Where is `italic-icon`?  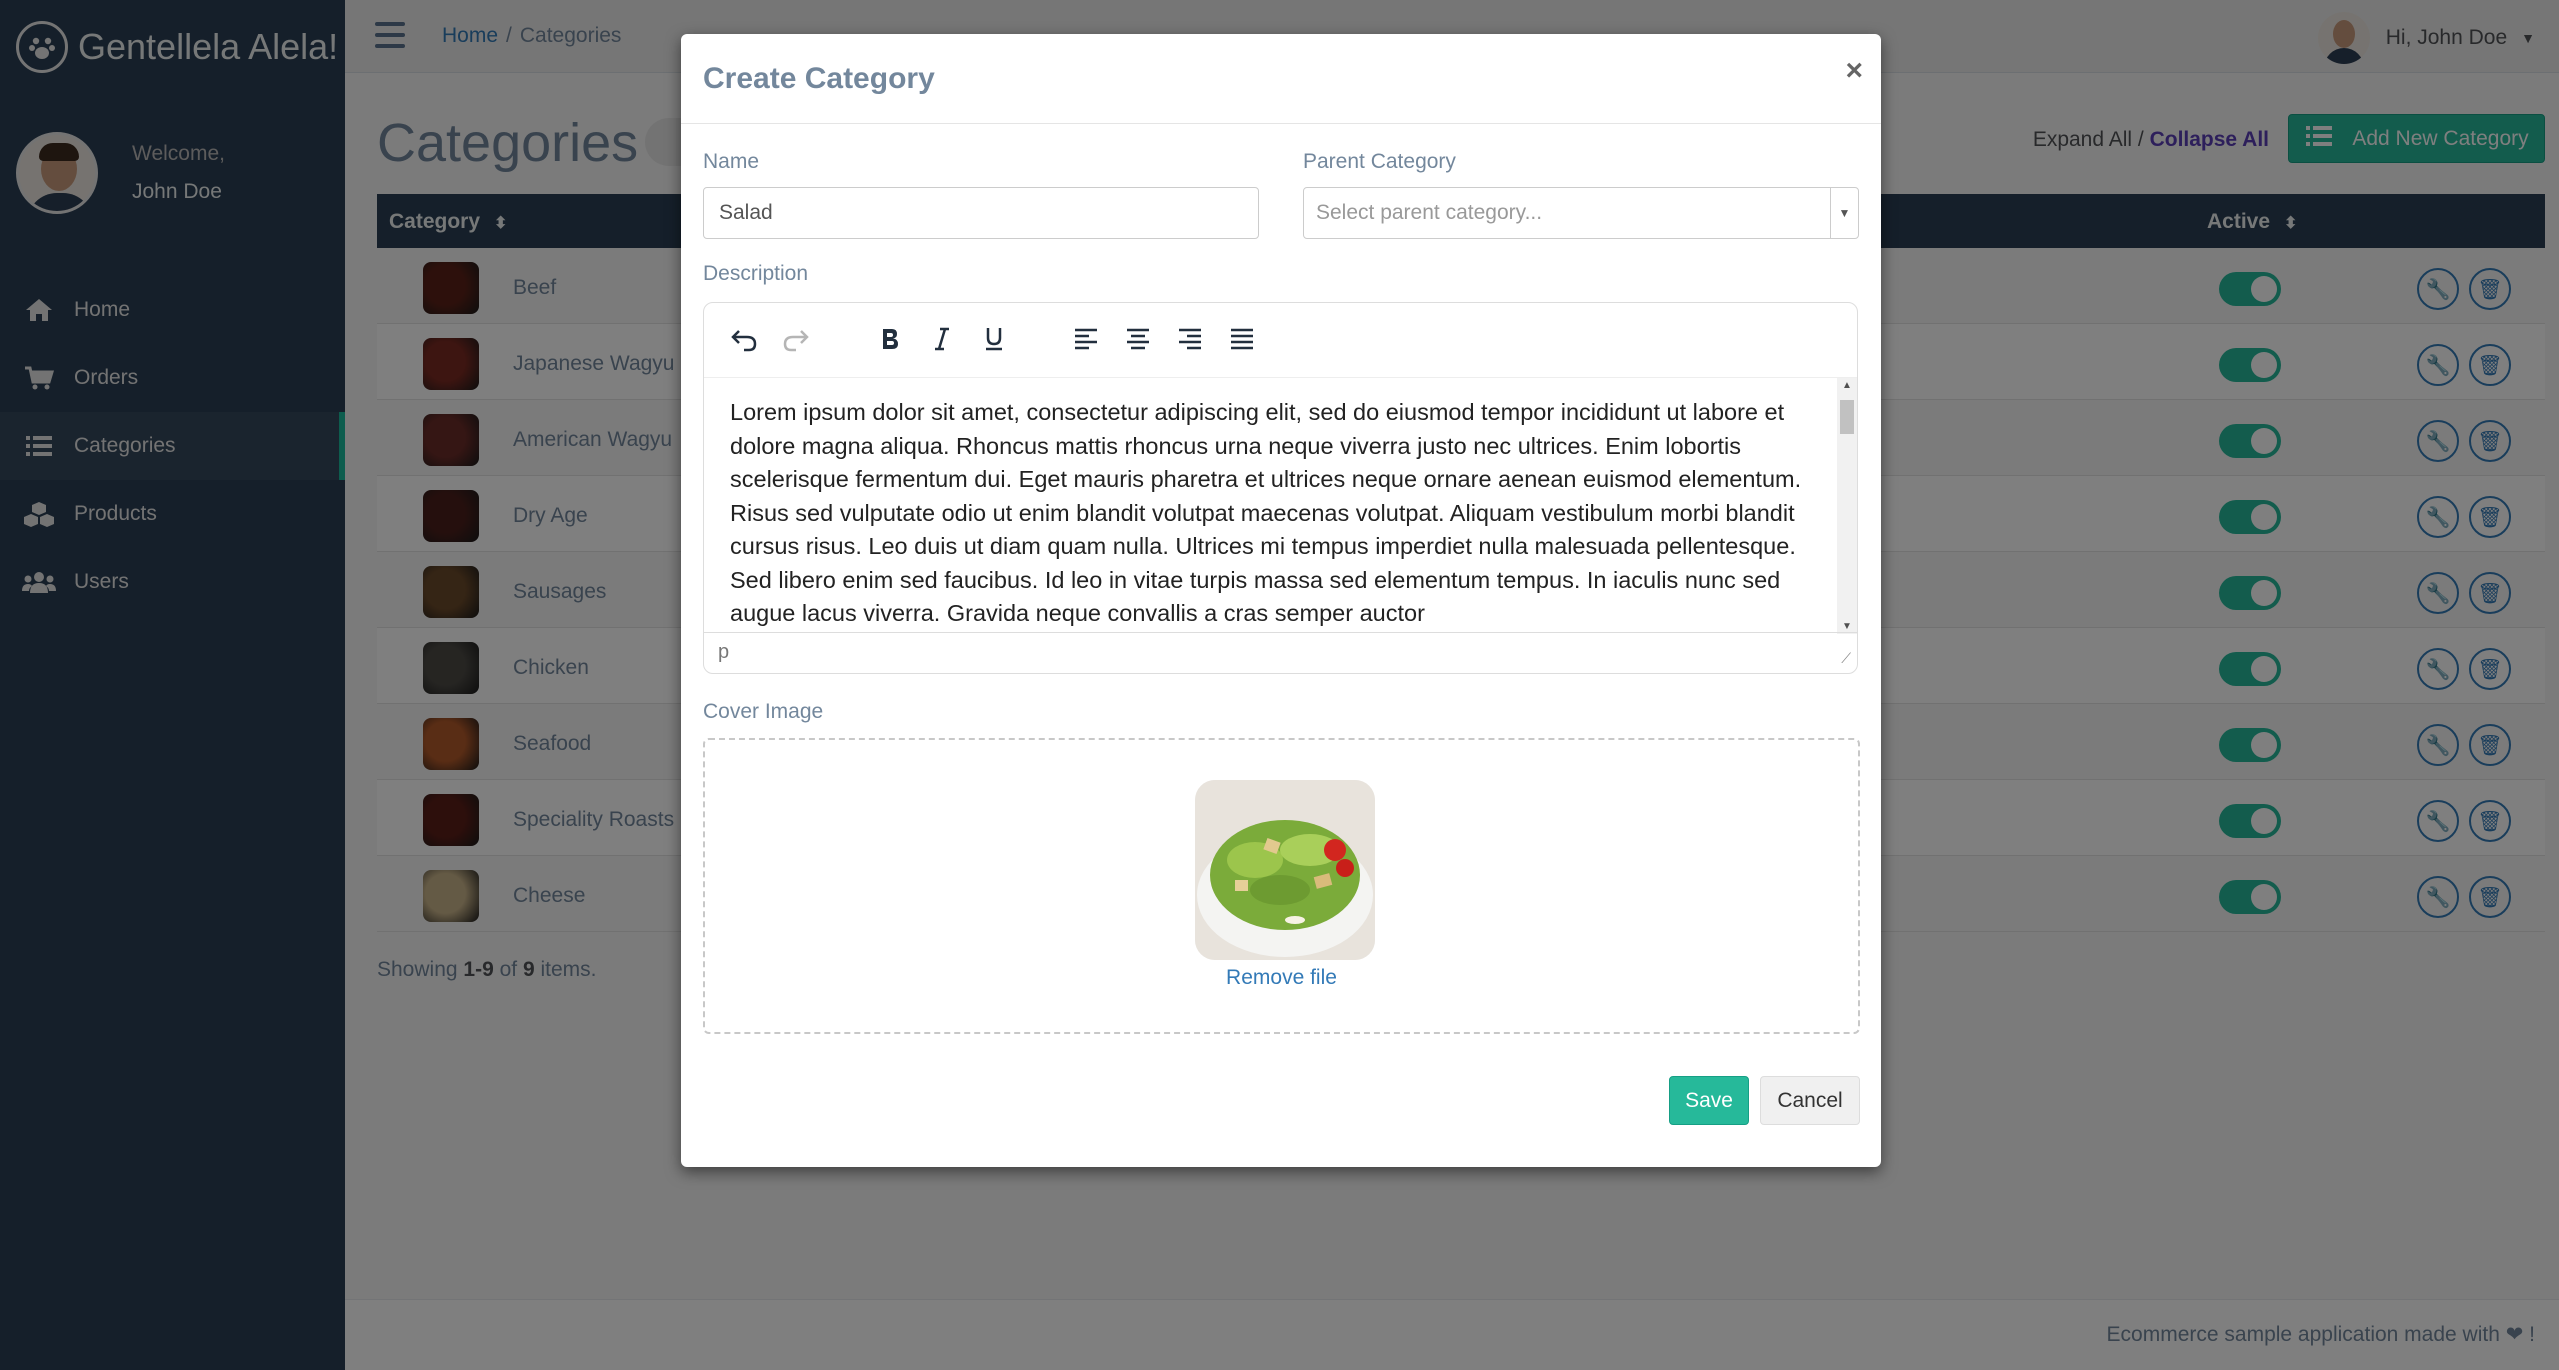
italic-icon is located at coordinates (942, 339).